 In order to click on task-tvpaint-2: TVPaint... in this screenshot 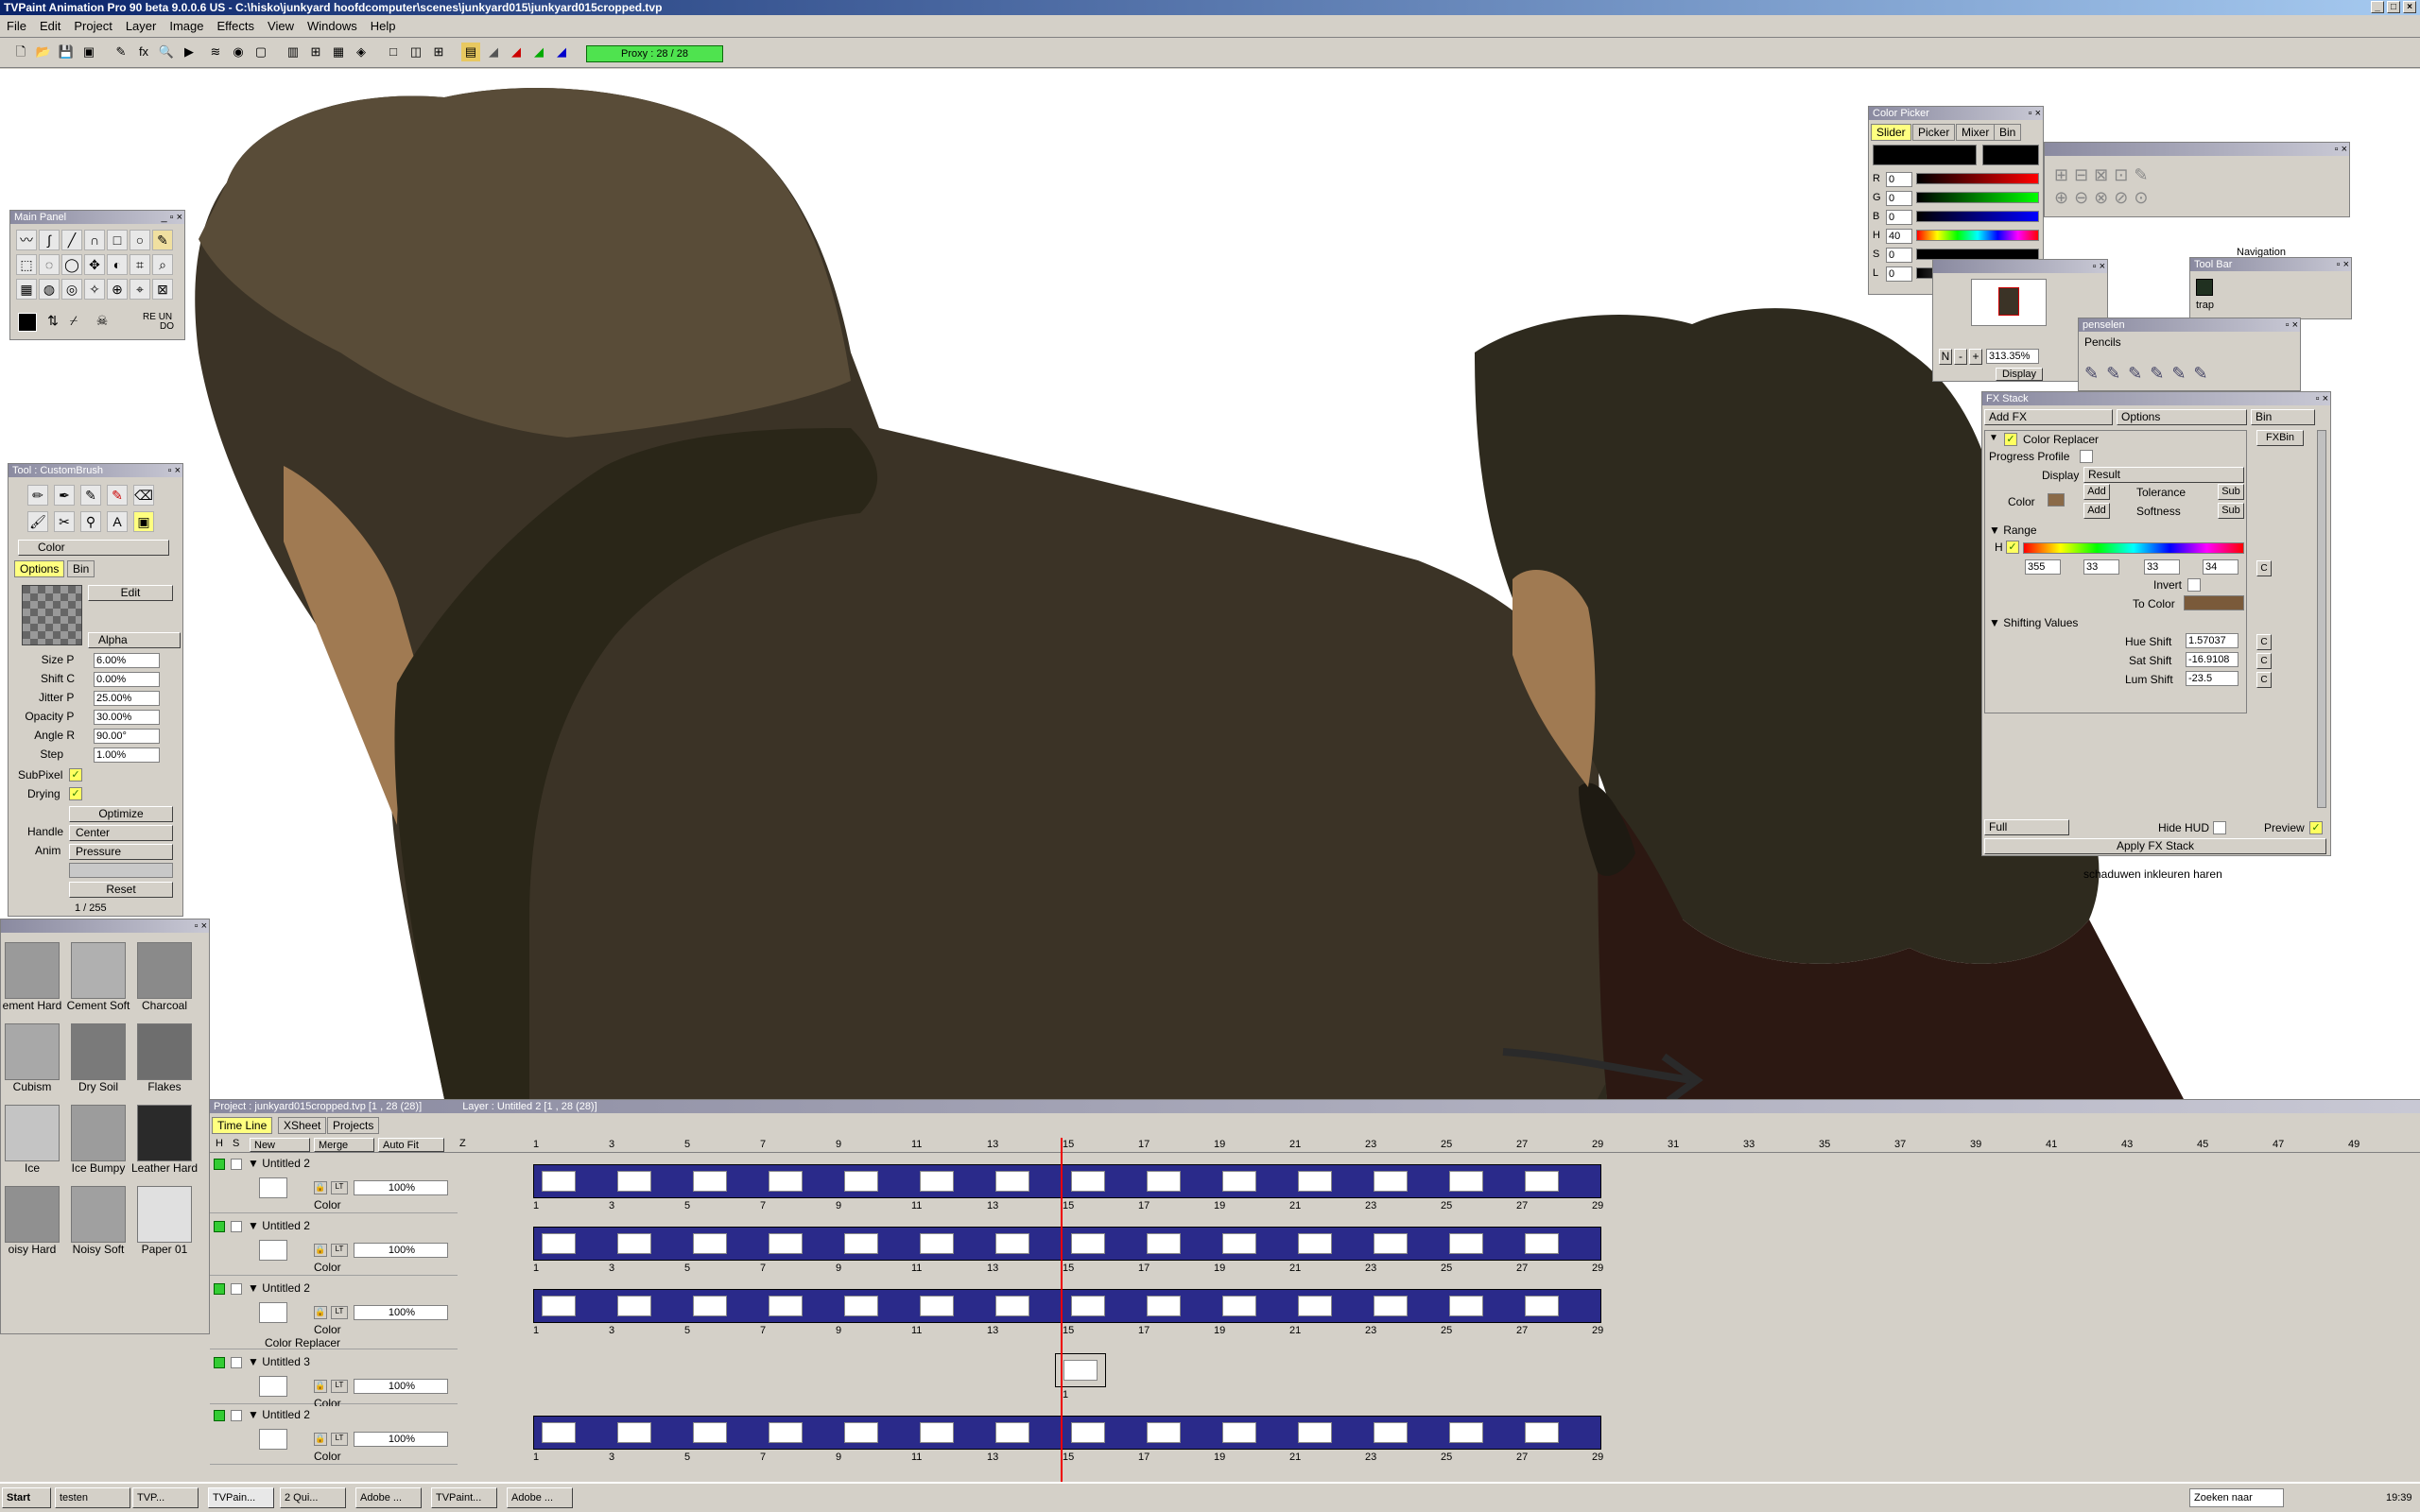, I will do `click(464, 1497)`.